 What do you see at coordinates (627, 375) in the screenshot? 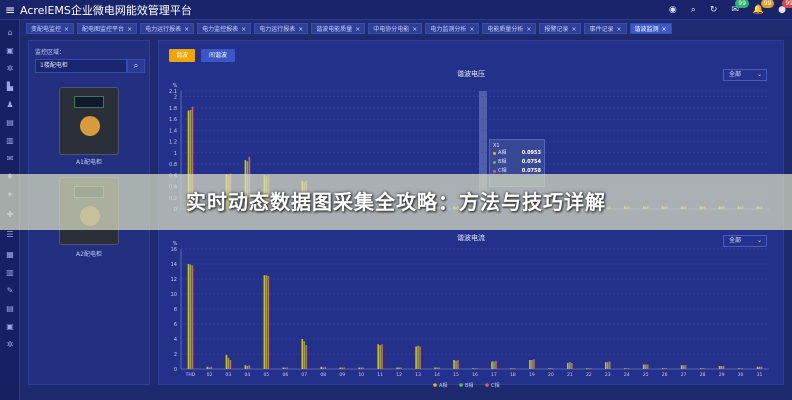
I see `x-tick-label: 24` at bounding box center [627, 375].